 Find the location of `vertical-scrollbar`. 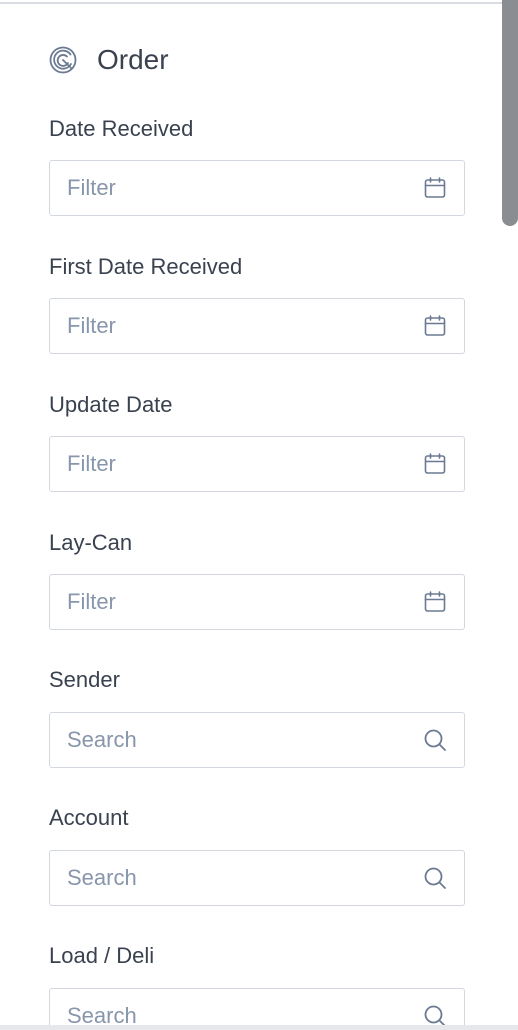

vertical-scrollbar is located at coordinates (510, 113).